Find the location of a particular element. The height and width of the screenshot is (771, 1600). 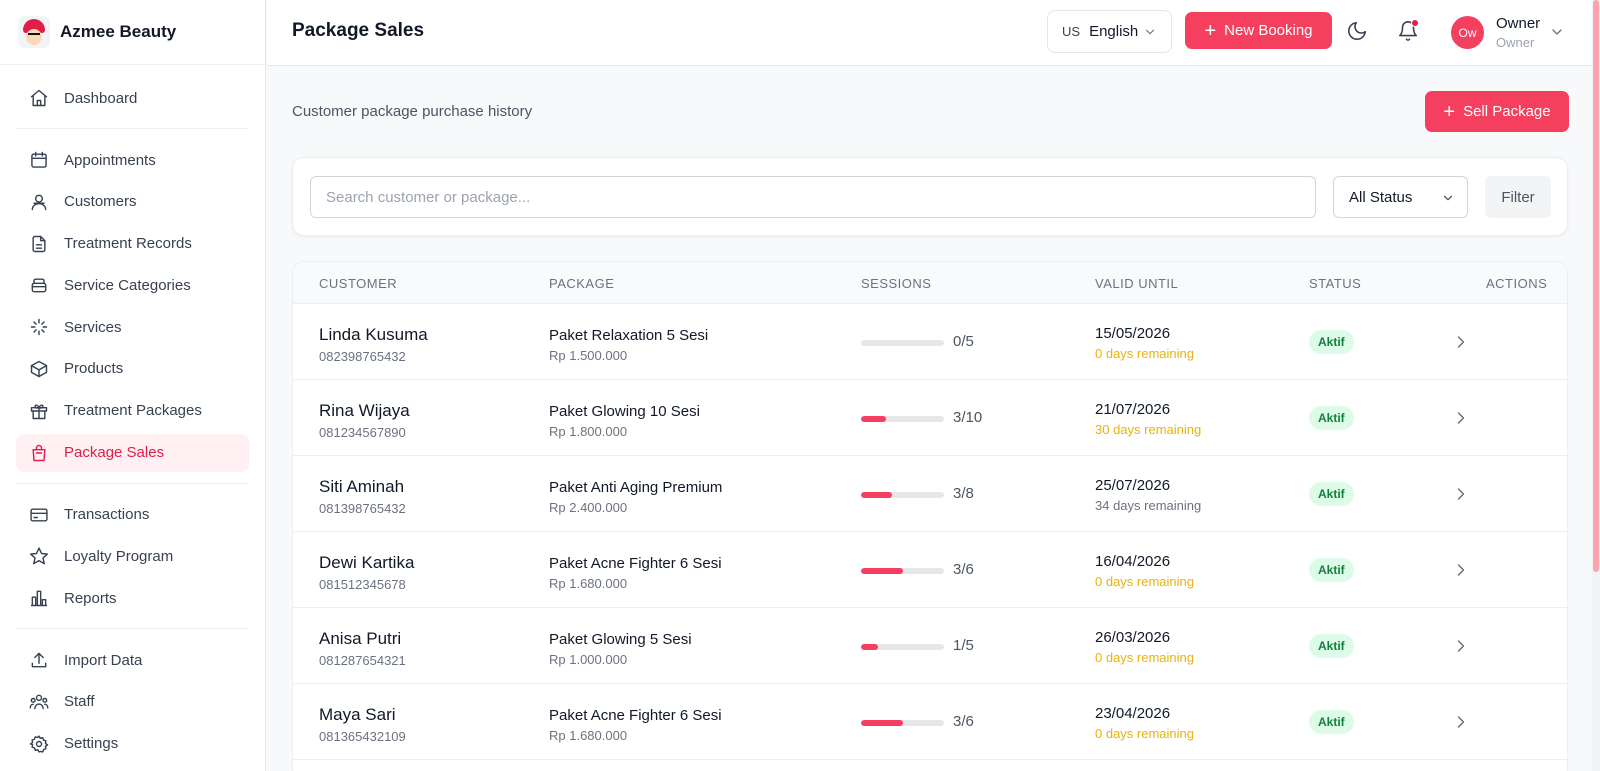

box-icon is located at coordinates (39, 369).